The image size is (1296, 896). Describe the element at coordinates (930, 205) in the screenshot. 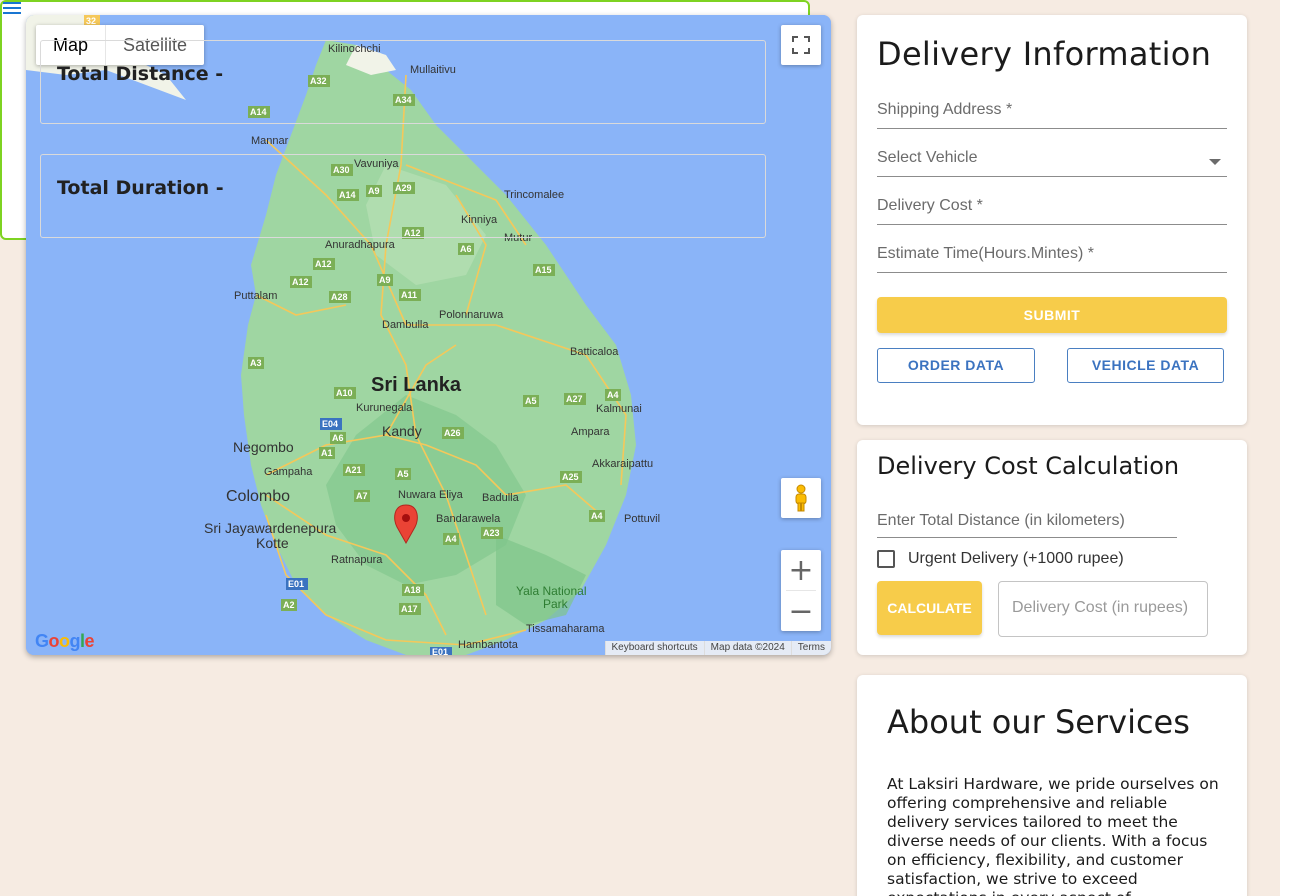

I see `delivery-cost-label: Delivery Cost *` at that location.